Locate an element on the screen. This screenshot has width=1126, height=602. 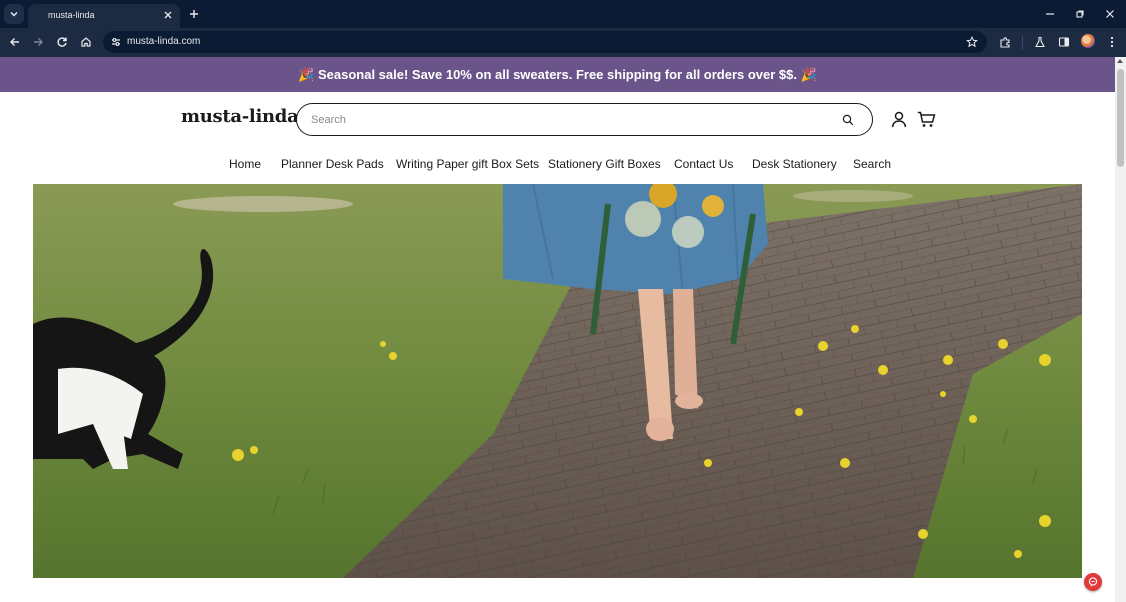
toolbar-separator is located at coordinates (1022, 43).